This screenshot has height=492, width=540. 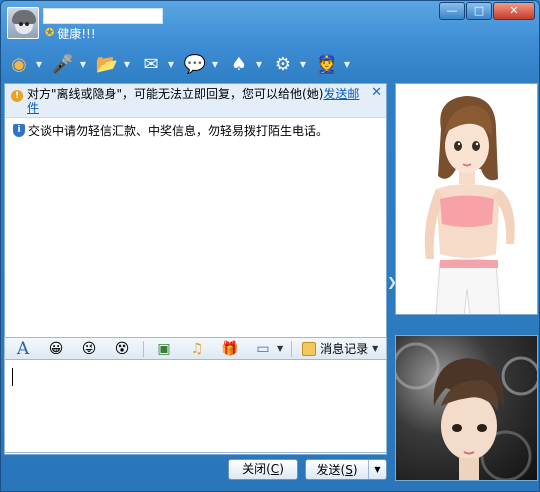 What do you see at coordinates (256, 469) in the screenshot?
I see `close-button-label: 关闭(` at bounding box center [256, 469].